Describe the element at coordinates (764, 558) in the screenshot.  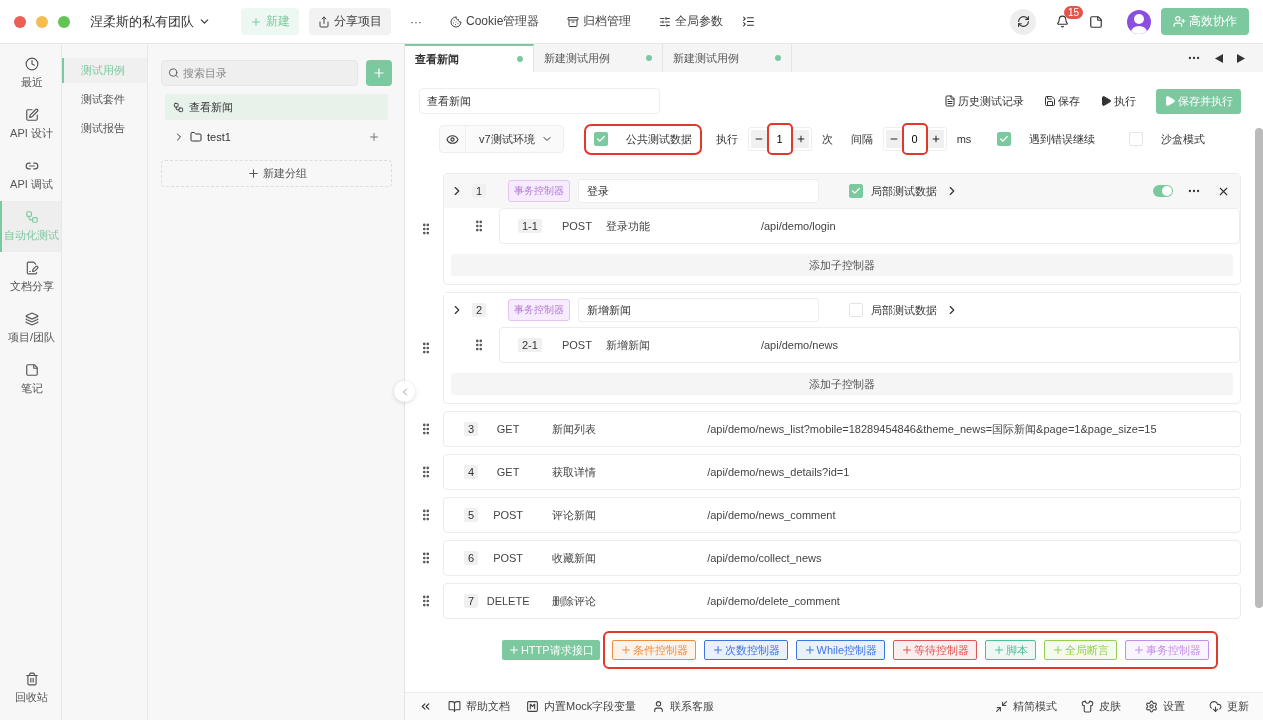
I see `request-path: /api/demo/collect_news` at that location.